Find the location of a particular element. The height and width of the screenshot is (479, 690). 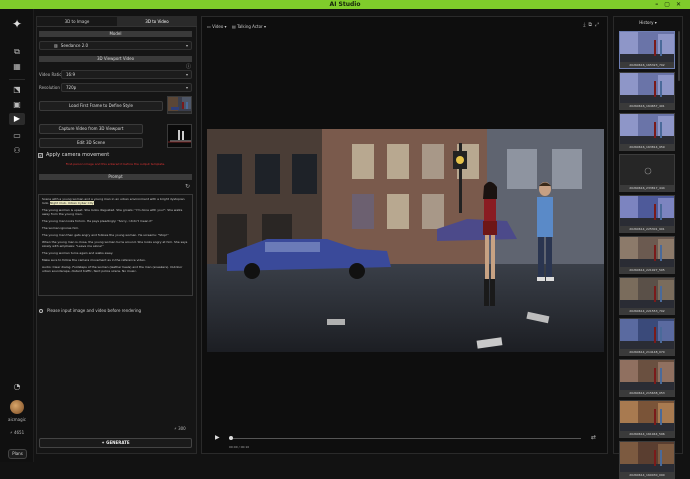

history-item: 20260616_164657_401 is located at coordinates (647, 91).